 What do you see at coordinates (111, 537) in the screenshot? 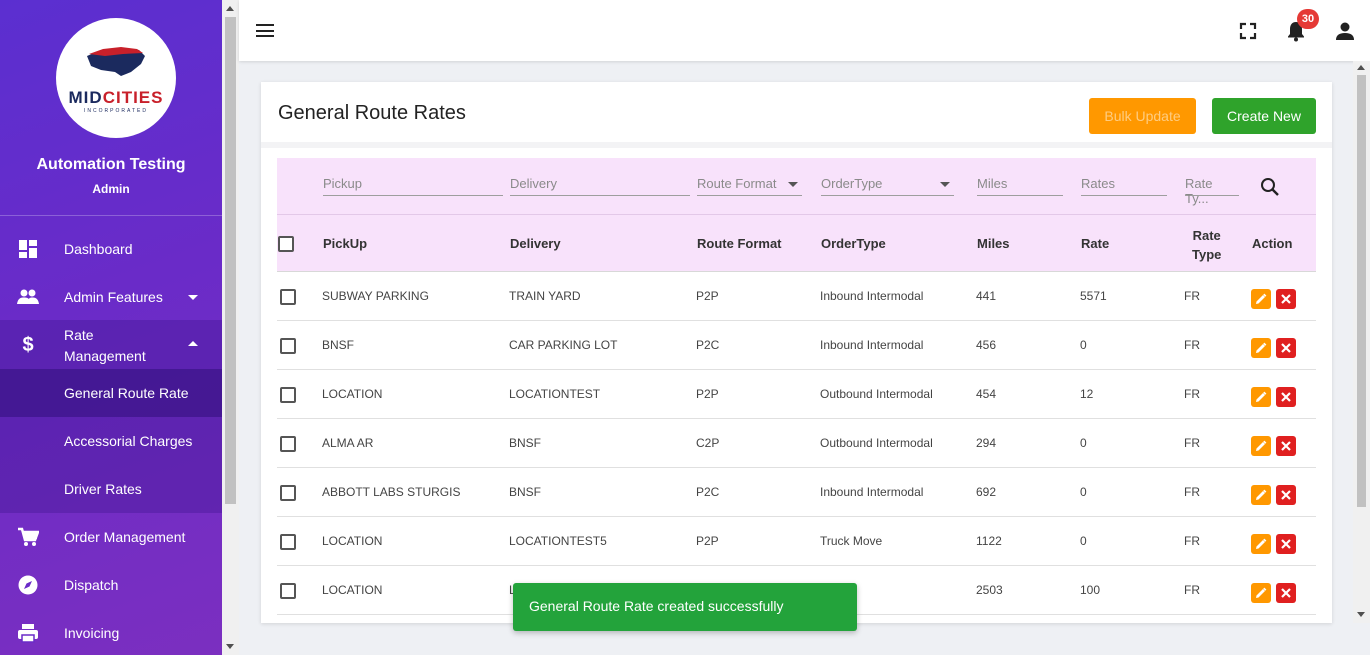
I see `sidebar-item-order-management: Order Management` at bounding box center [111, 537].